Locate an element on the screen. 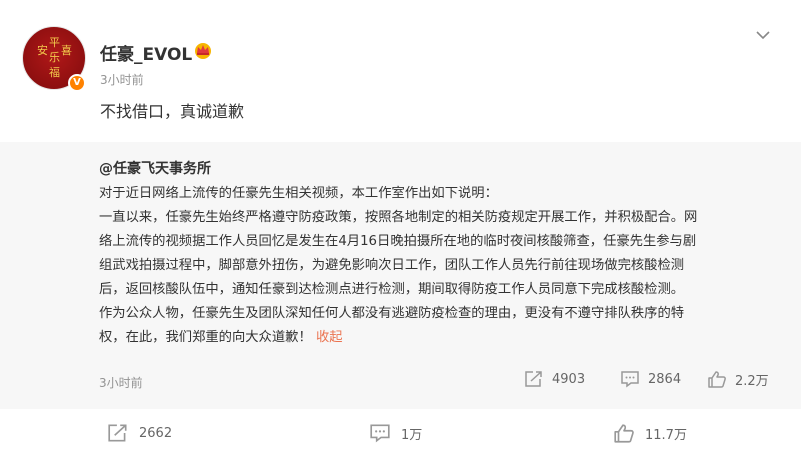  comment-count: 1万 is located at coordinates (412, 435).